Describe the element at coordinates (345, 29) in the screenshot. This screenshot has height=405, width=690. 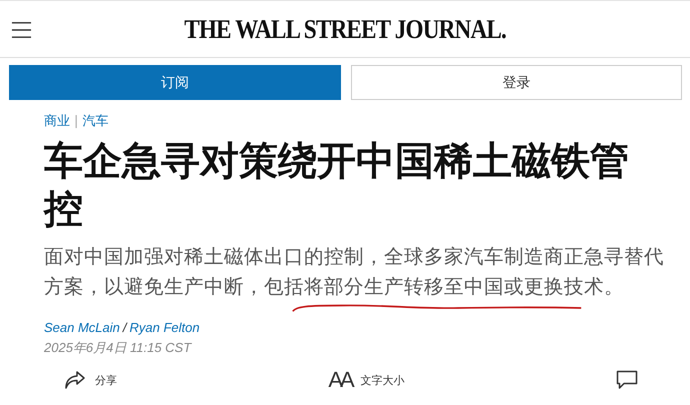
I see `logo: THE WALL STREET JOURNAL.` at that location.